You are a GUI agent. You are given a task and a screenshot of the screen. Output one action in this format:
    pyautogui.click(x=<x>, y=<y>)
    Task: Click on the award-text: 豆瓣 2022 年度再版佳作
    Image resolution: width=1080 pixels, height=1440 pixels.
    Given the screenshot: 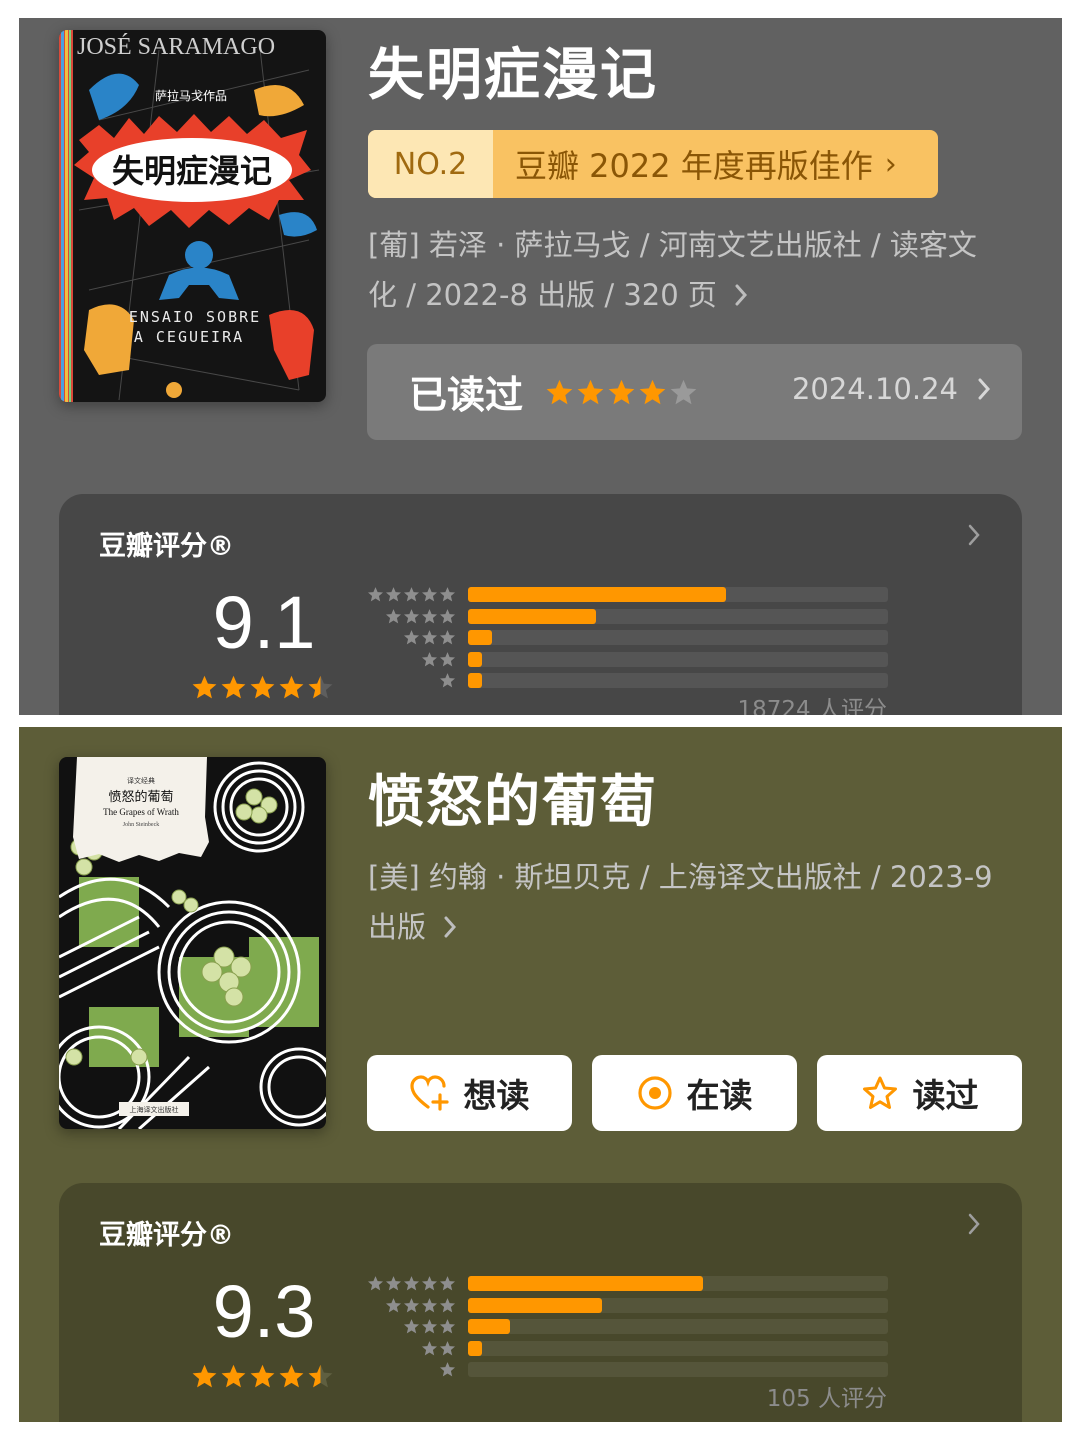 What is the action you would take?
    pyautogui.click(x=694, y=166)
    